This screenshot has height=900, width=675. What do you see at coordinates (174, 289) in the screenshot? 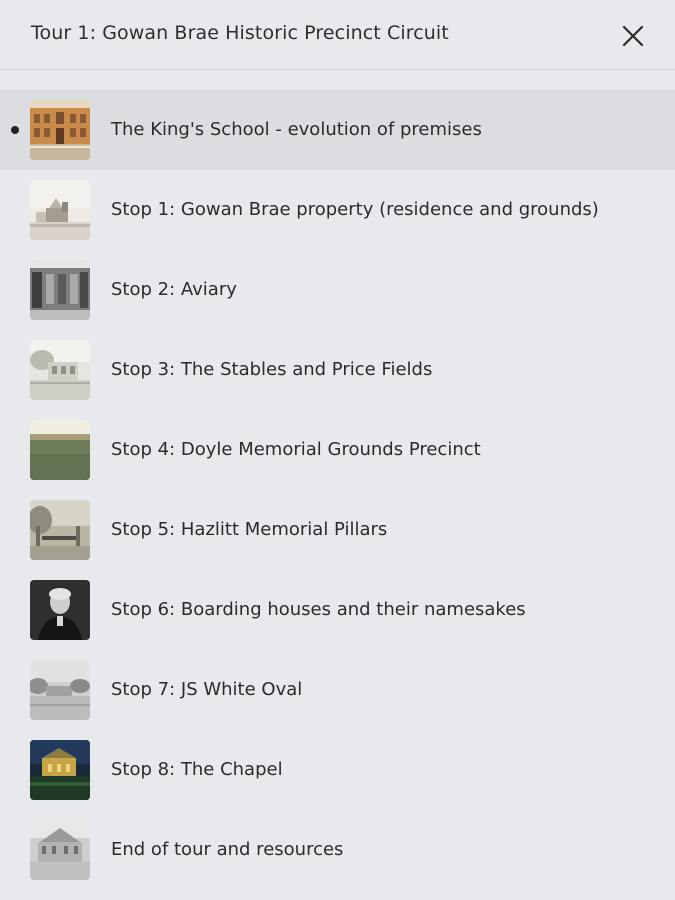
I see `stop-label: Stop 2: Aviary` at bounding box center [174, 289].